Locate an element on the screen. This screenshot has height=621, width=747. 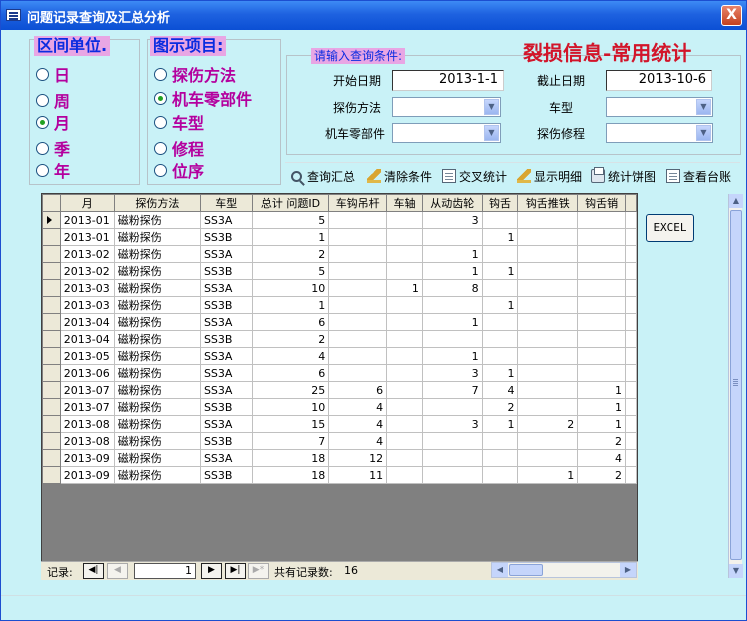
table-cell: 25 is located at coordinates (290, 390).